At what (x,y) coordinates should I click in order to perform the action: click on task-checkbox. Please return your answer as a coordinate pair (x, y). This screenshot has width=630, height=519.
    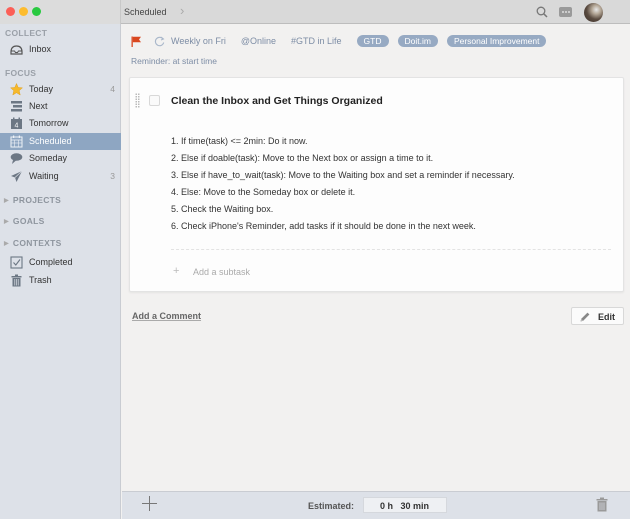
    Looking at the image, I should click on (154, 100).